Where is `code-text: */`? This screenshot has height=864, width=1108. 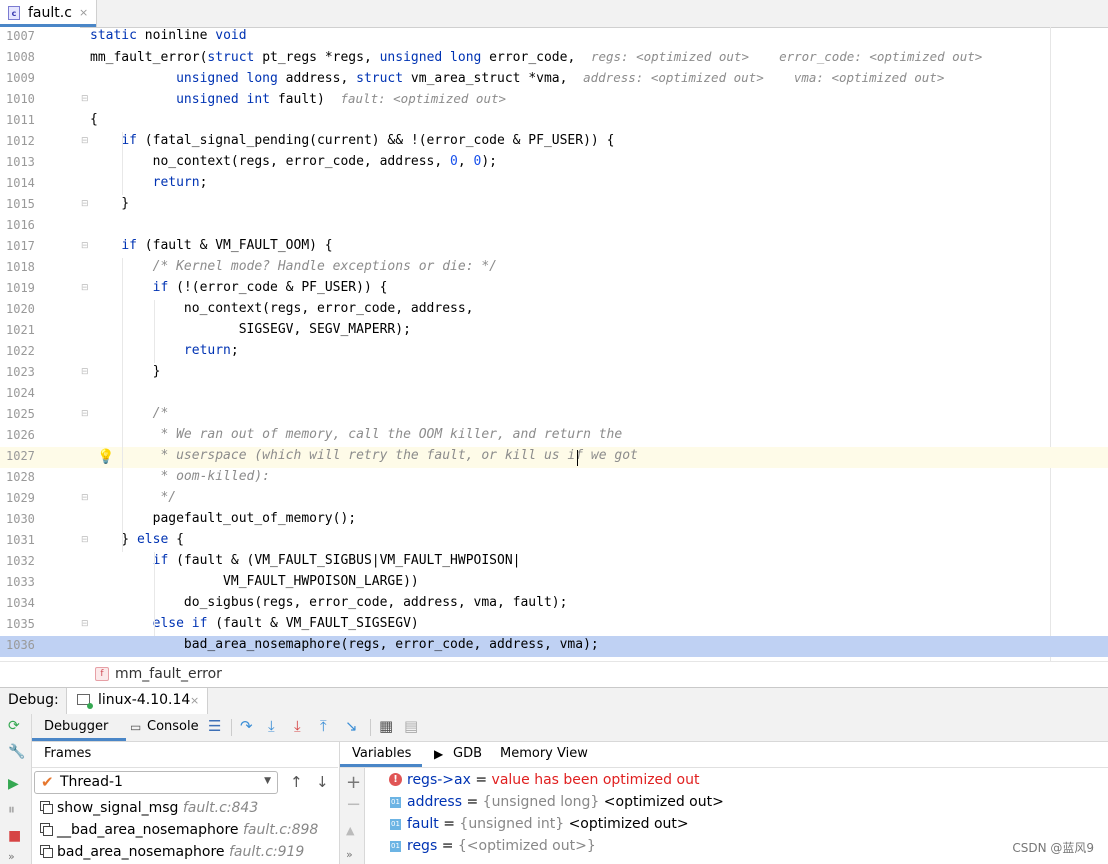 code-text: */ is located at coordinates (133, 497).